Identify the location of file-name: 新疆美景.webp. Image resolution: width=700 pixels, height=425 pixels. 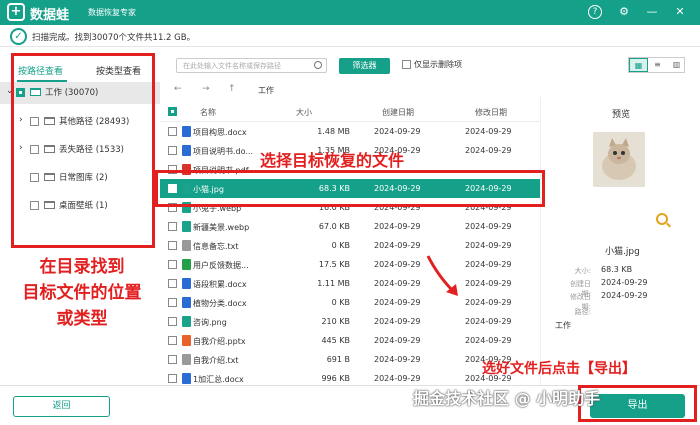
(221, 227).